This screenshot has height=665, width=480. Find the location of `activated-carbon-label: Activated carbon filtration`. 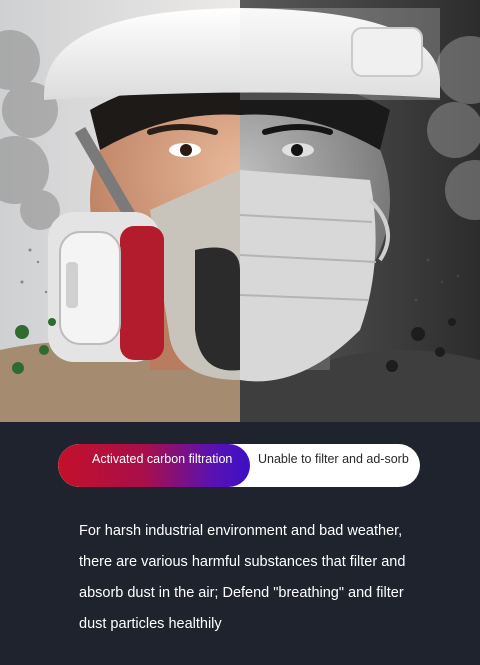

activated-carbon-label: Activated carbon filtration is located at coordinates (154, 465).